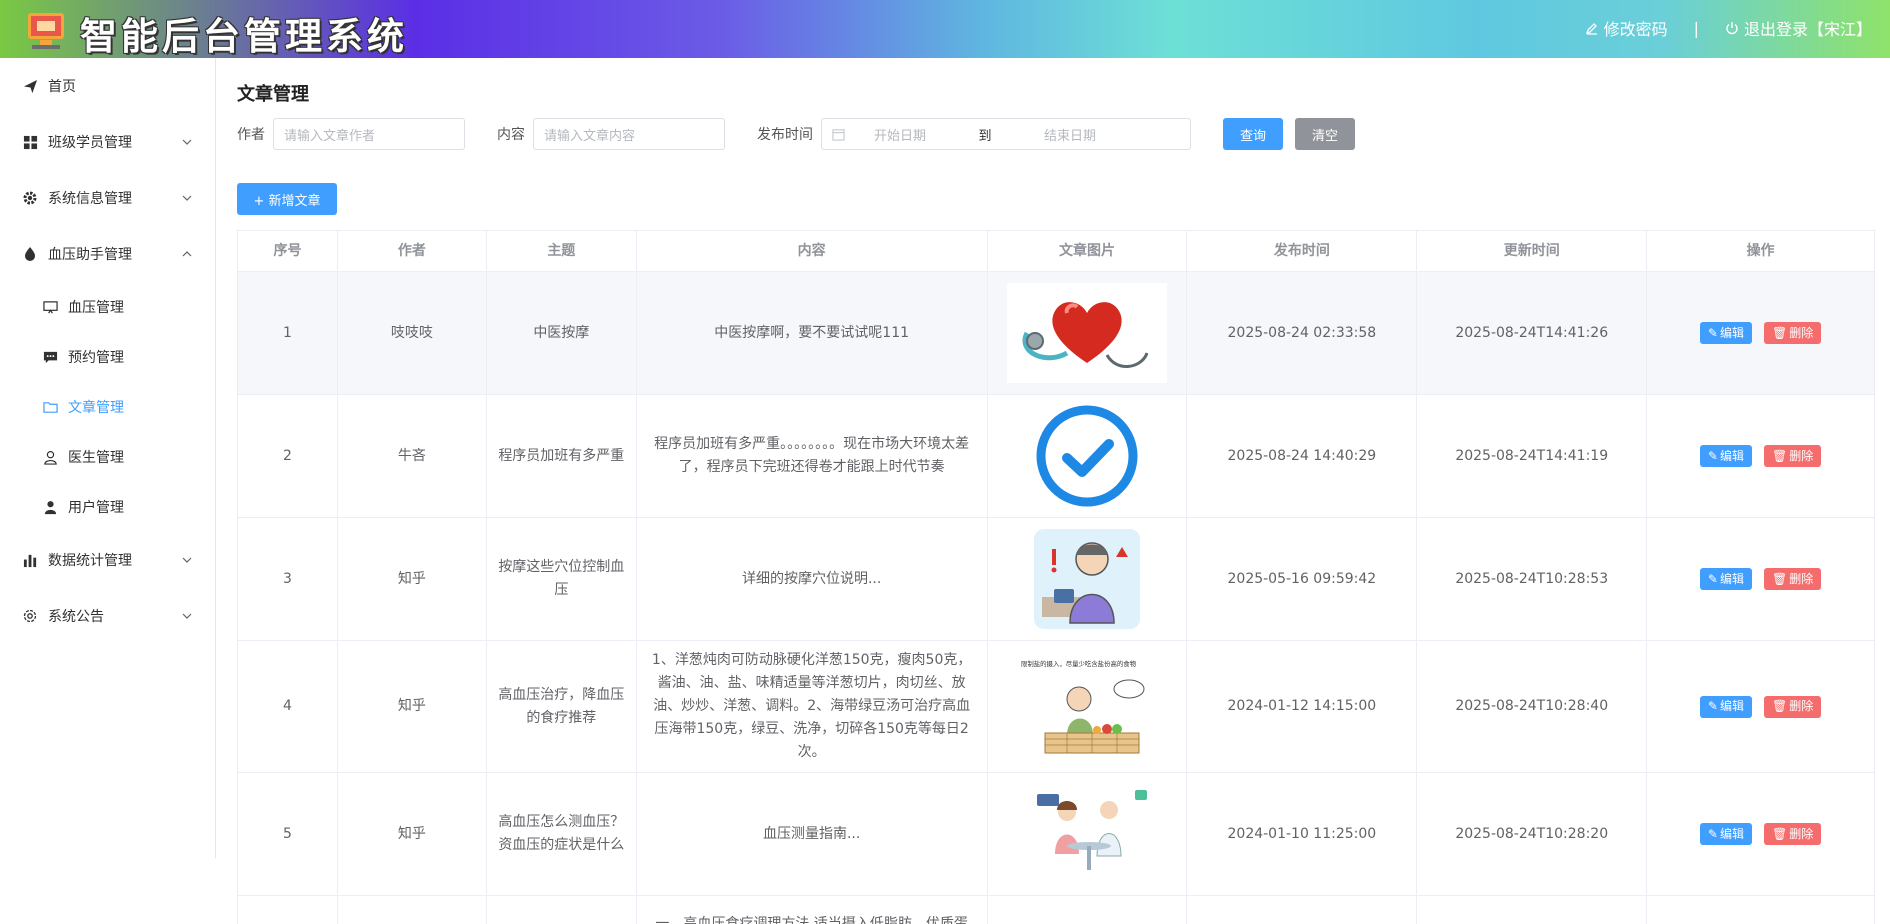  What do you see at coordinates (785, 135) in the screenshot?
I see `publish-date-label: 发布时间` at bounding box center [785, 135].